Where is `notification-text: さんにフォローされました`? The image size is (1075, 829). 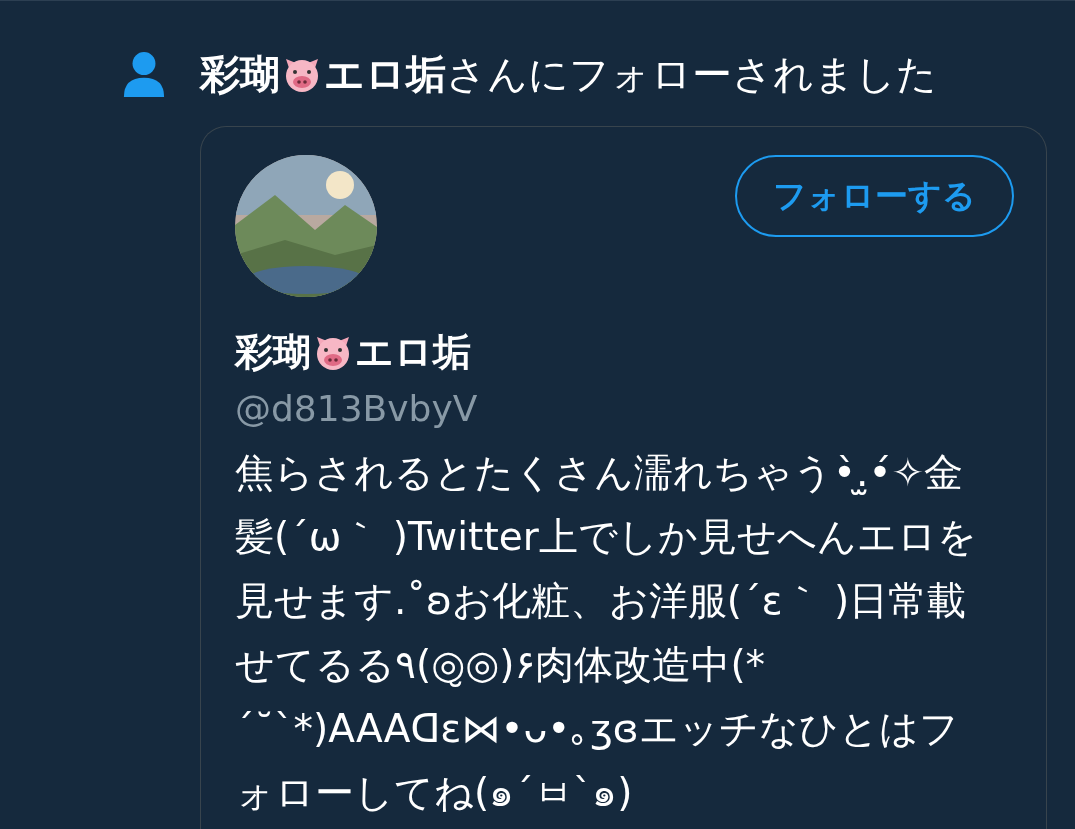 notification-text: さんにフォローされました is located at coordinates (691, 74).